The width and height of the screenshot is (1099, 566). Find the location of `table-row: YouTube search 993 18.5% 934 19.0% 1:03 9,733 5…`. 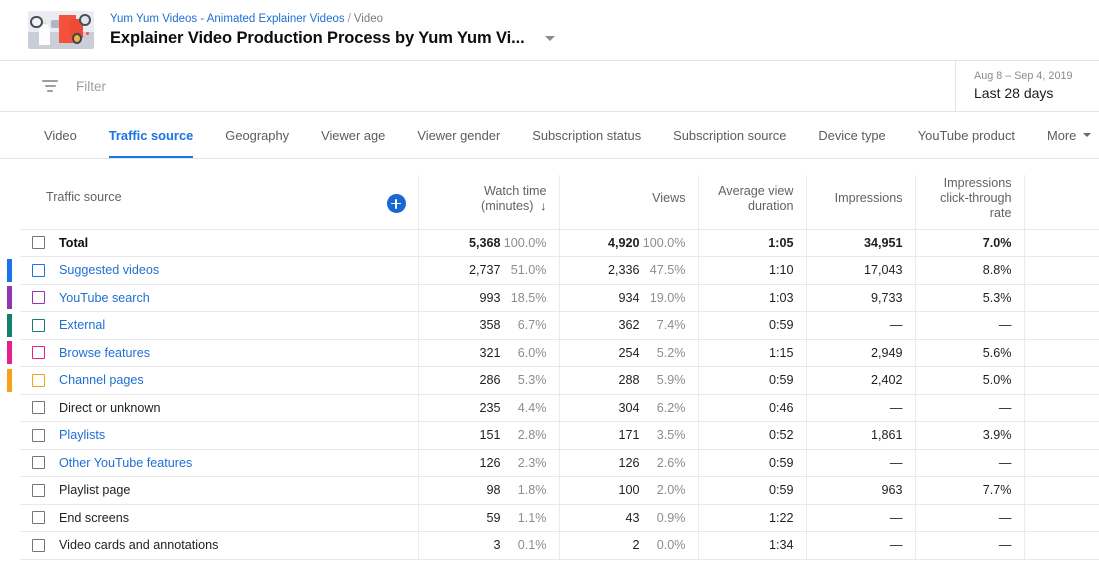

table-row: YouTube search 993 18.5% 934 19.0% 1:03 9,733 5… is located at coordinates (553, 298).